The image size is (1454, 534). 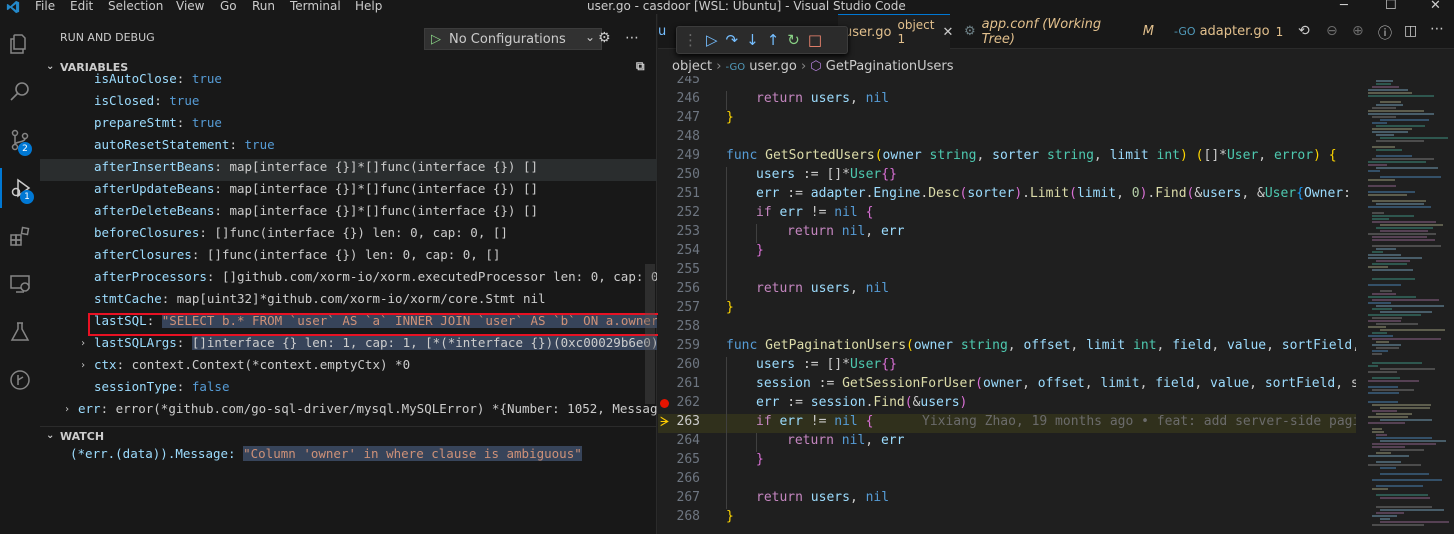 I want to click on run-debug-icon: 1, so click(x=20, y=188).